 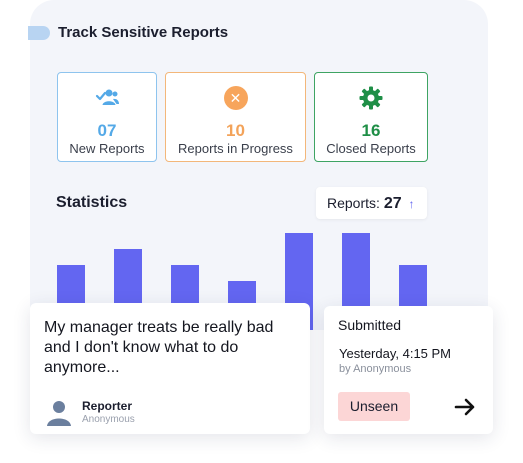 I want to click on users-check-icon, so click(x=107, y=98).